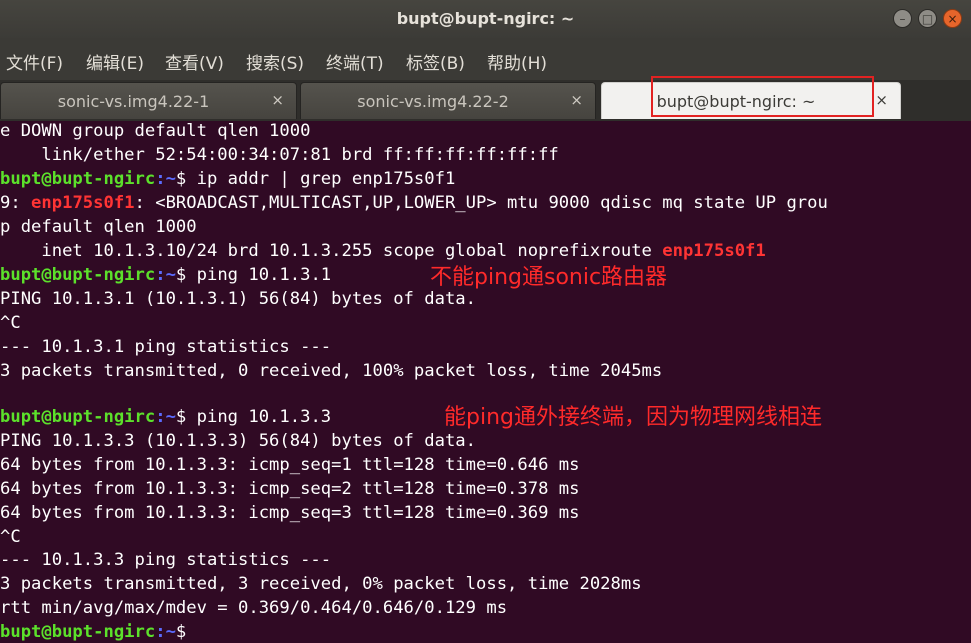 The image size is (971, 643). Describe the element at coordinates (133, 101) in the screenshot. I see `tab-label: sonic-vs.img4.22-1` at that location.